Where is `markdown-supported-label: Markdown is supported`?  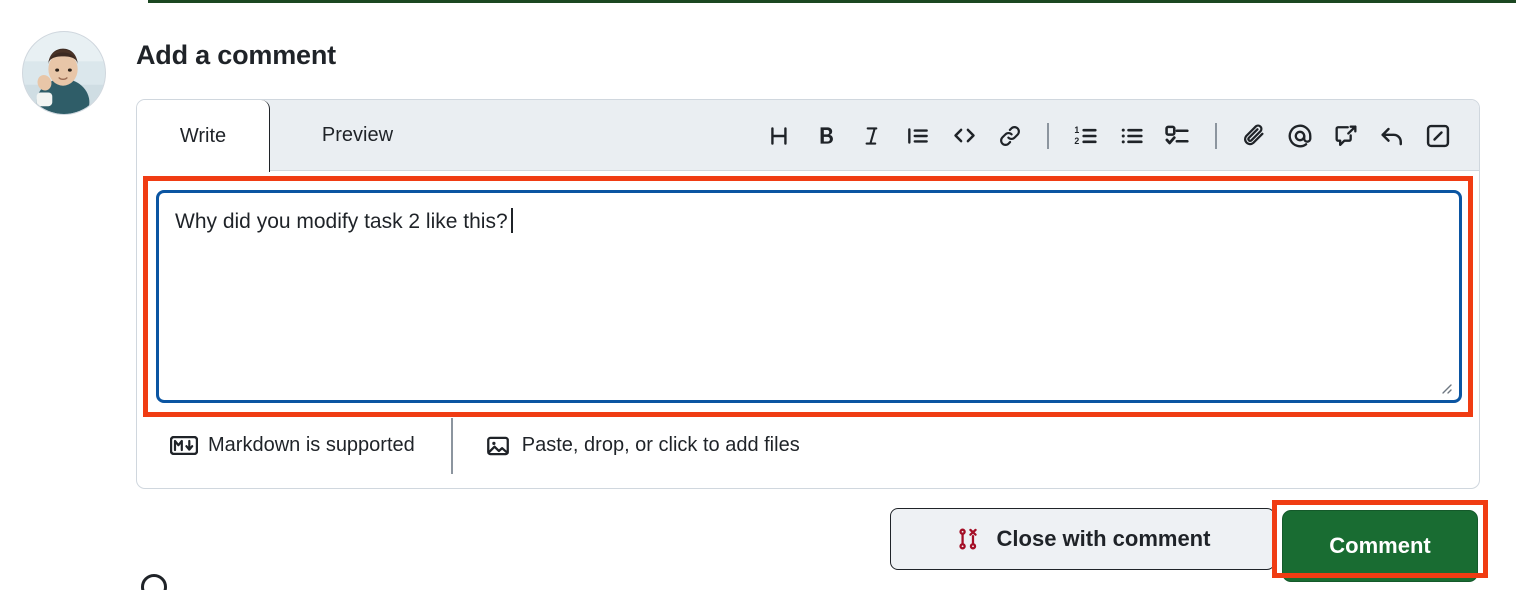
markdown-supported-label: Markdown is supported is located at coordinates (311, 445).